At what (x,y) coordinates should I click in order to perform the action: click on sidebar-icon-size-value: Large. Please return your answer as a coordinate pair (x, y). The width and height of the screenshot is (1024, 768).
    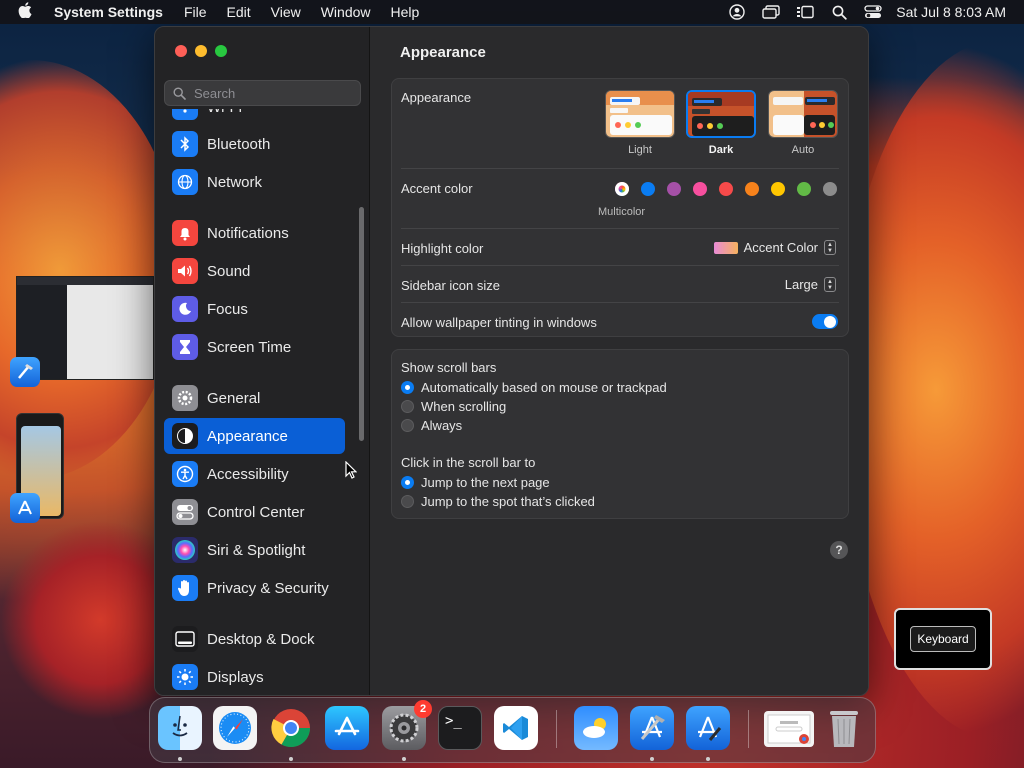
    Looking at the image, I should click on (801, 284).